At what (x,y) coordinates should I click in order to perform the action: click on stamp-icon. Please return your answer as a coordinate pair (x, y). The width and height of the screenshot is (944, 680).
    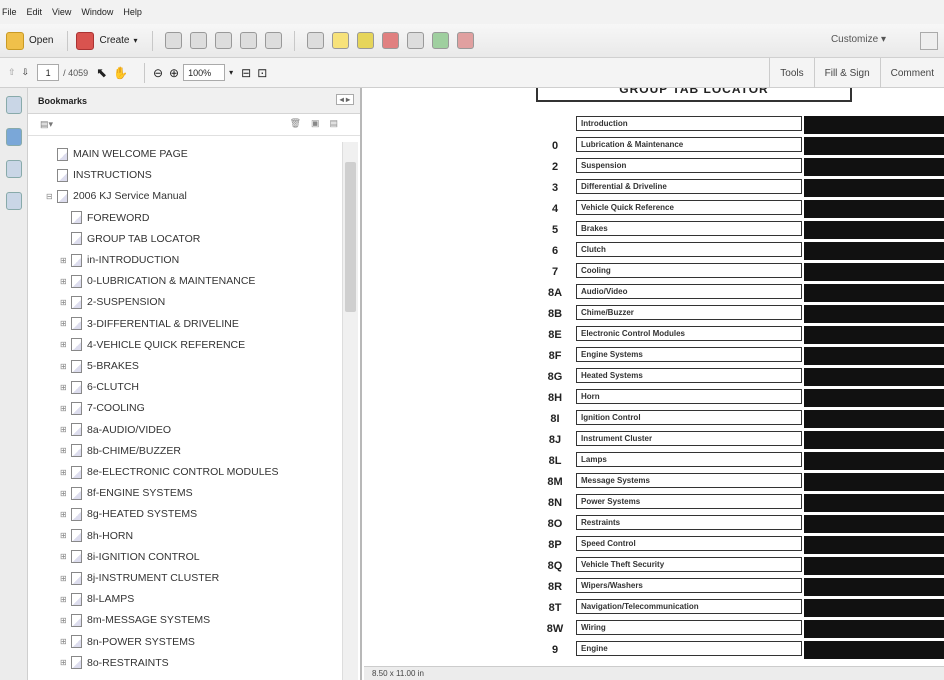
    Looking at the image, I should click on (390, 40).